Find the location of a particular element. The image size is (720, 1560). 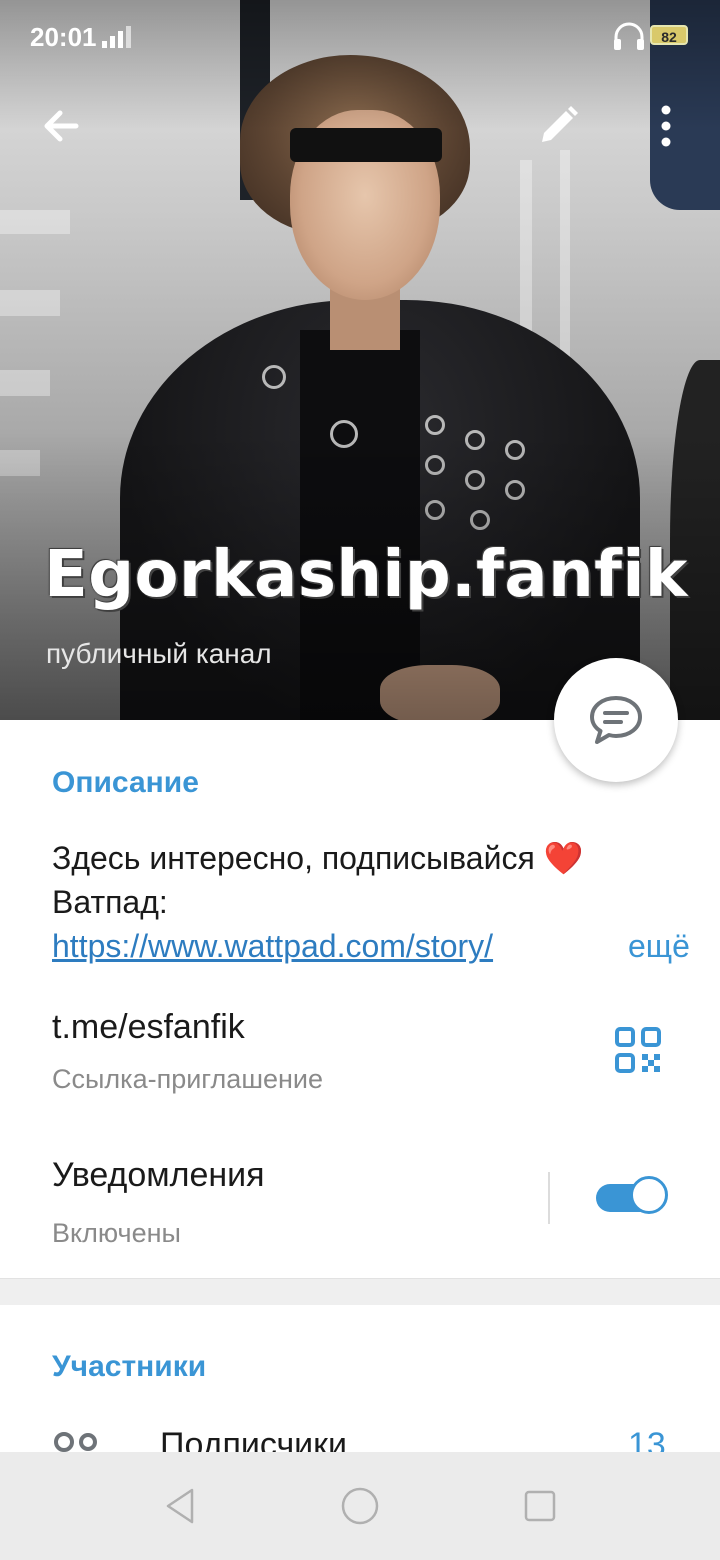

channel-name: Egorkaship.fanfik is located at coordinates (366, 575).